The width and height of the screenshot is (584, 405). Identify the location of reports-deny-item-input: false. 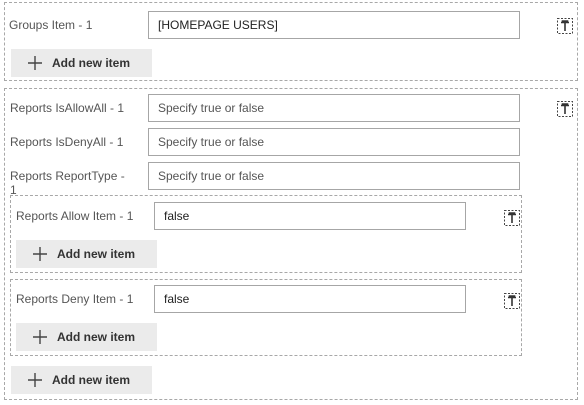
(310, 299).